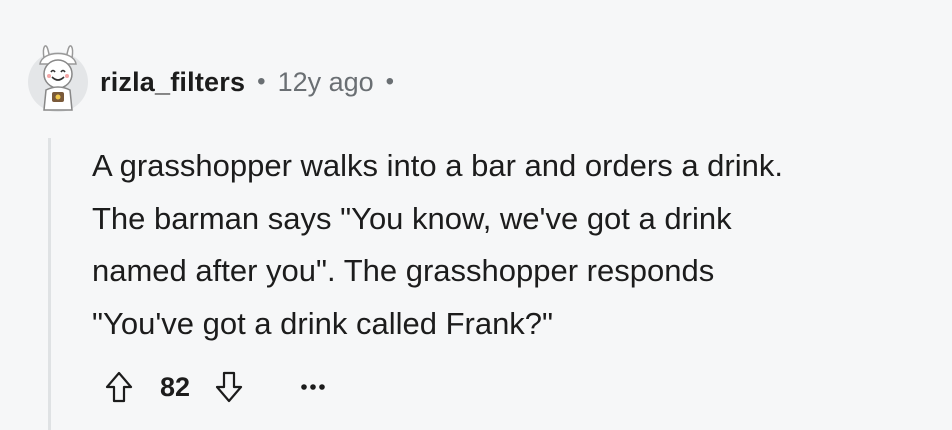  I want to click on comment-actions: 82, so click(216, 387).